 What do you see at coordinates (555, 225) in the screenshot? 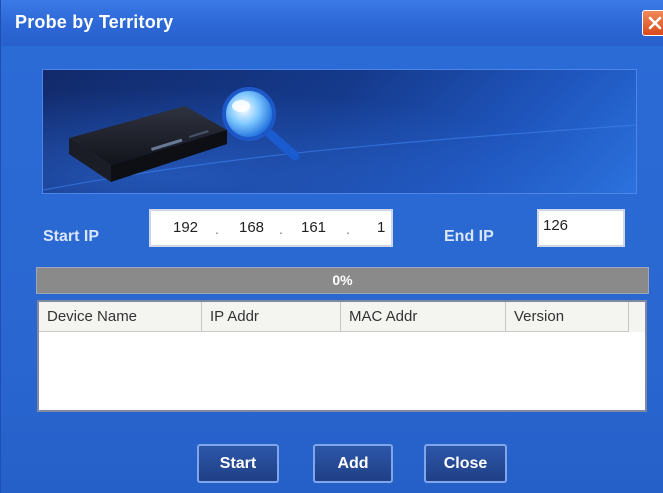
I see `end-ip-value: 126` at bounding box center [555, 225].